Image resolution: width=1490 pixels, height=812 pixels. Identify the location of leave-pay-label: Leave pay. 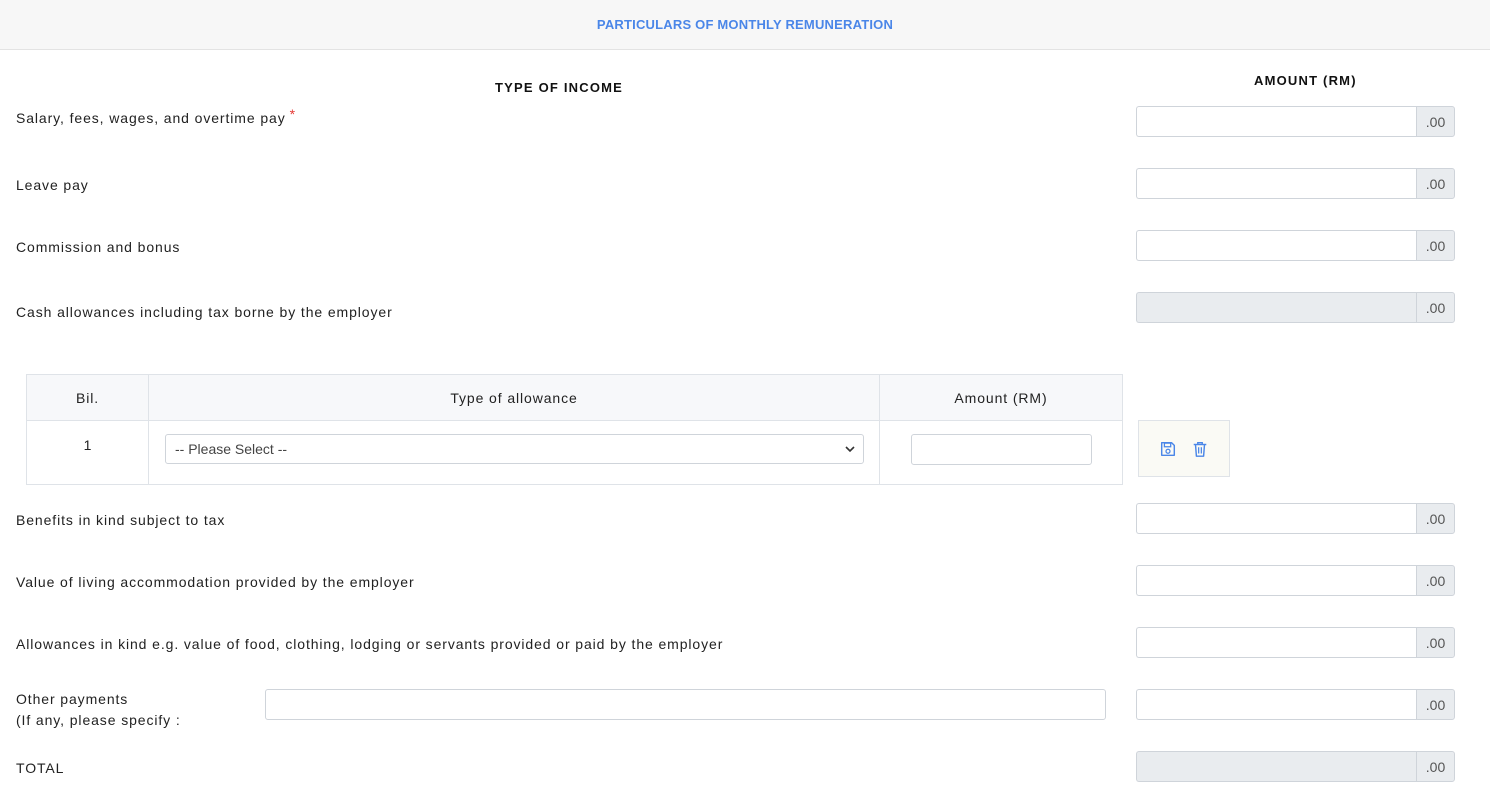
(52, 185).